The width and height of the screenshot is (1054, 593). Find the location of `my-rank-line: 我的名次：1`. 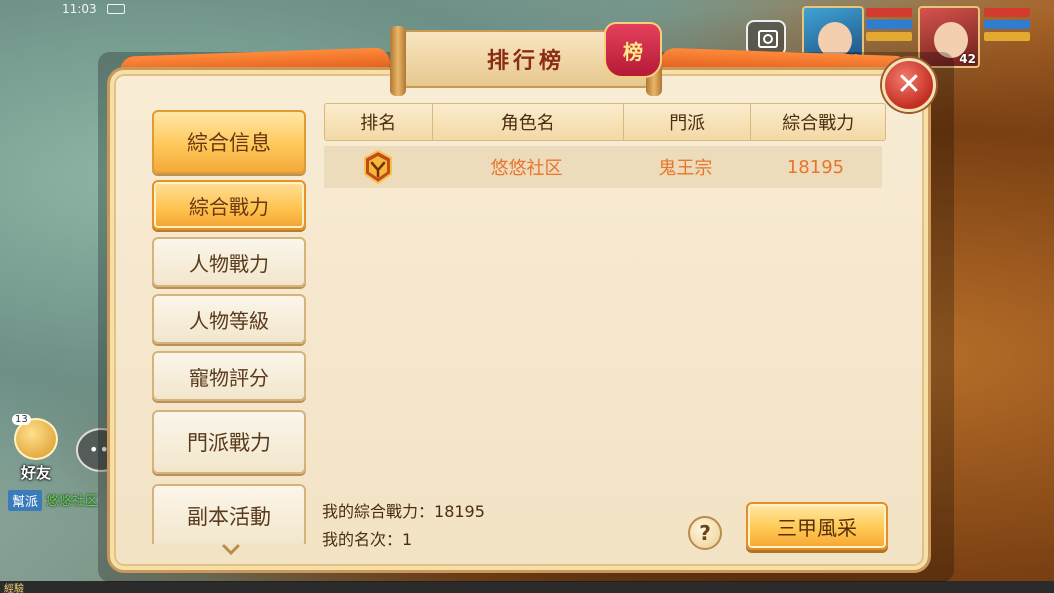

my-rank-line: 我的名次：1 is located at coordinates (403, 540).